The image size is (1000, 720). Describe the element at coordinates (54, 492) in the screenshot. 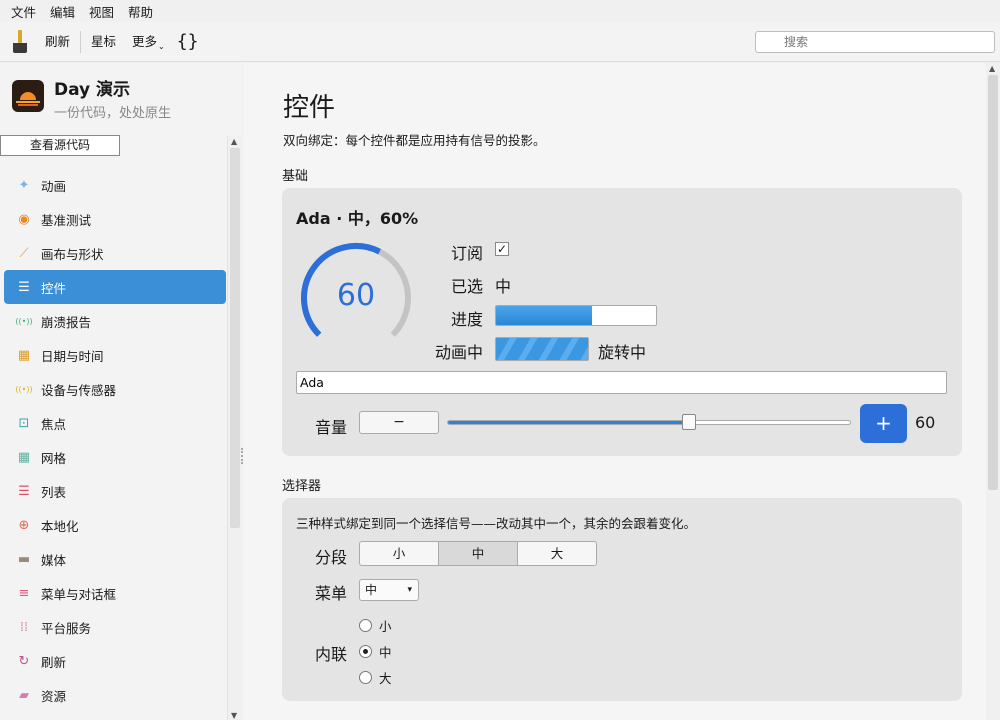

I see `sidebar-item-label: 列表` at that location.